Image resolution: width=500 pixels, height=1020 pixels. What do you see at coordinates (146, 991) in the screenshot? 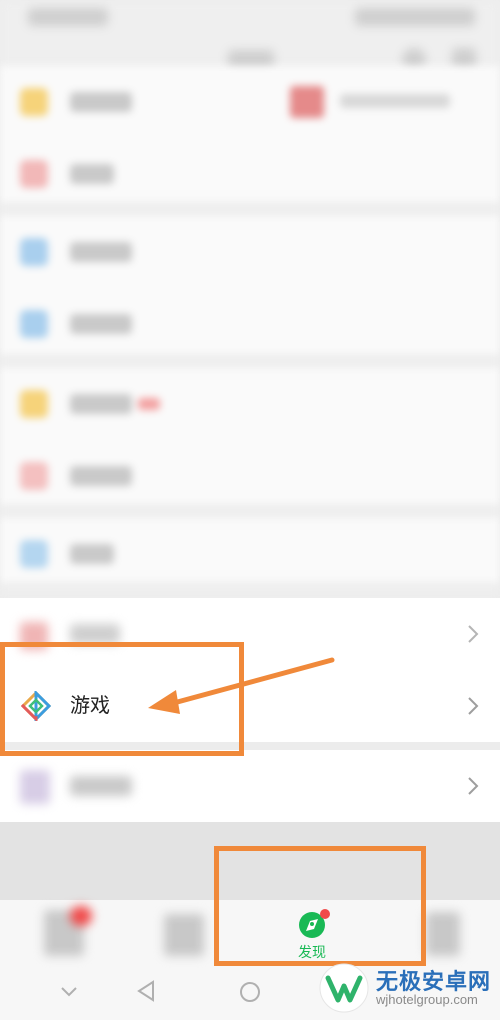
I see `back-icon` at bounding box center [146, 991].